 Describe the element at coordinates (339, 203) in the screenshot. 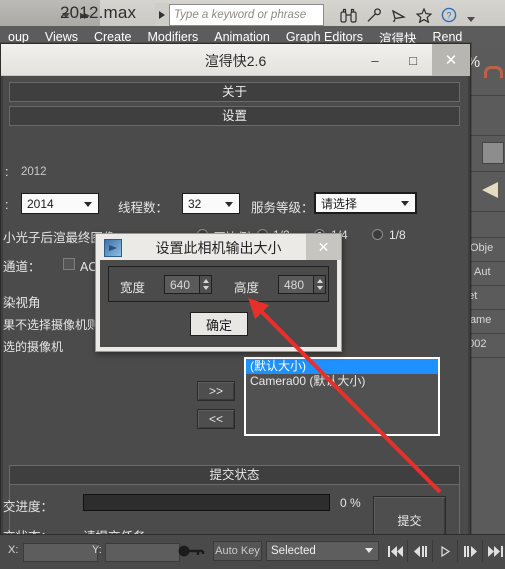

I see `service-level-value: 请选择` at that location.